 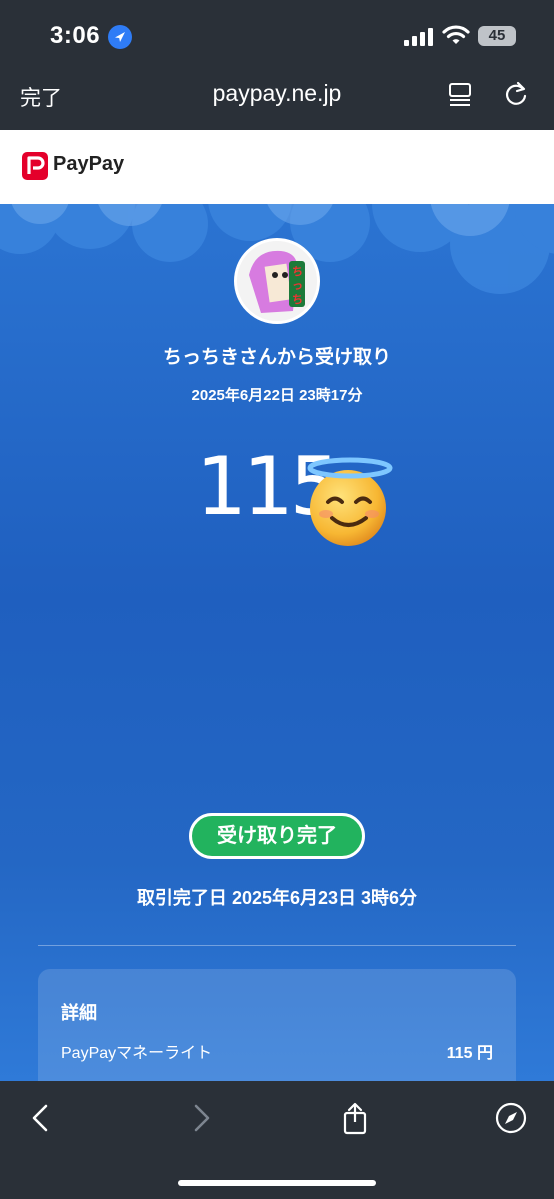 What do you see at coordinates (277, 1183) in the screenshot?
I see `home-indicator` at bounding box center [277, 1183].